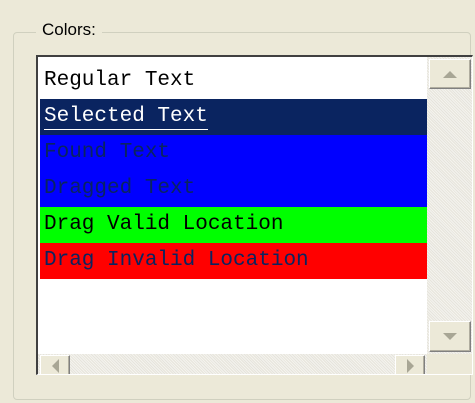 The width and height of the screenshot is (475, 403). I want to click on scroll-down-button, so click(450, 336).